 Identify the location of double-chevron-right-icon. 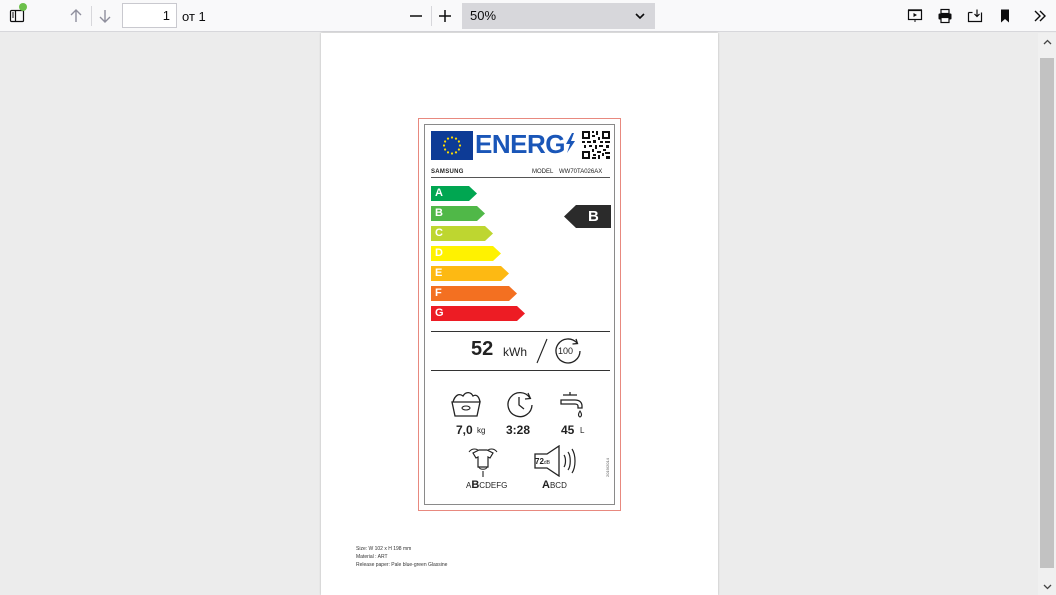
(1040, 16).